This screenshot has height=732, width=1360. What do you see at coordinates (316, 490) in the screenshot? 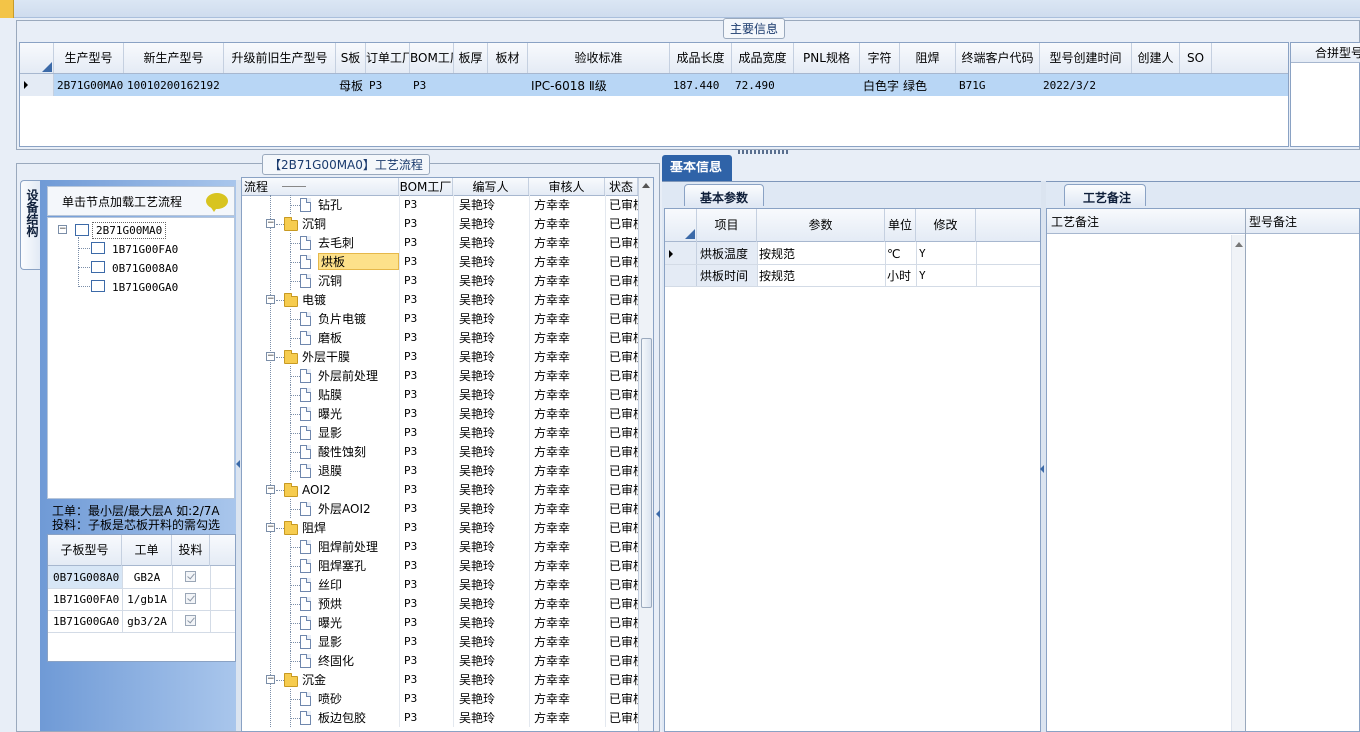
I see `flow-step-name: AOI2` at bounding box center [316, 490].